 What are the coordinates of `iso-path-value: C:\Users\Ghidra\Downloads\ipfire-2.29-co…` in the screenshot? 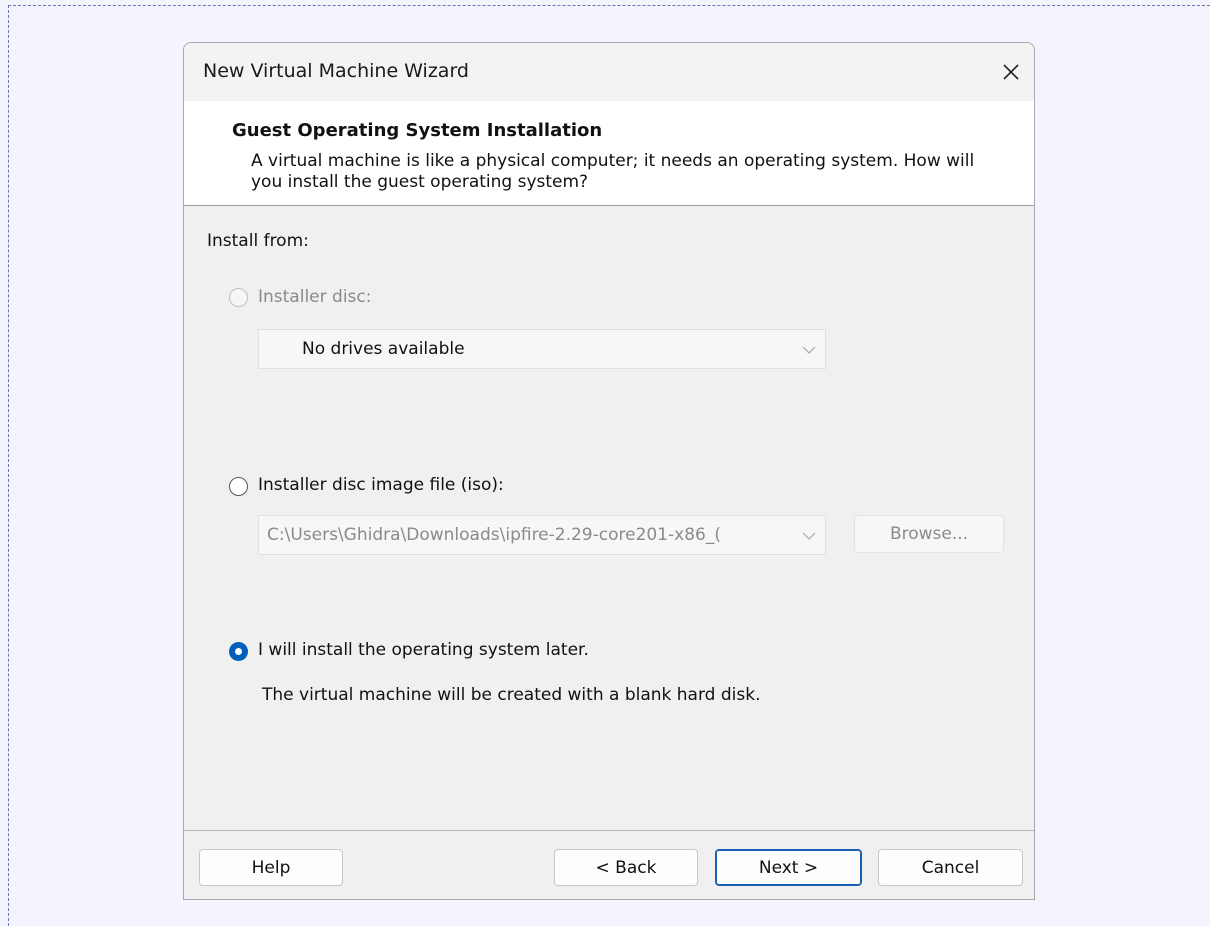 It's located at (494, 535).